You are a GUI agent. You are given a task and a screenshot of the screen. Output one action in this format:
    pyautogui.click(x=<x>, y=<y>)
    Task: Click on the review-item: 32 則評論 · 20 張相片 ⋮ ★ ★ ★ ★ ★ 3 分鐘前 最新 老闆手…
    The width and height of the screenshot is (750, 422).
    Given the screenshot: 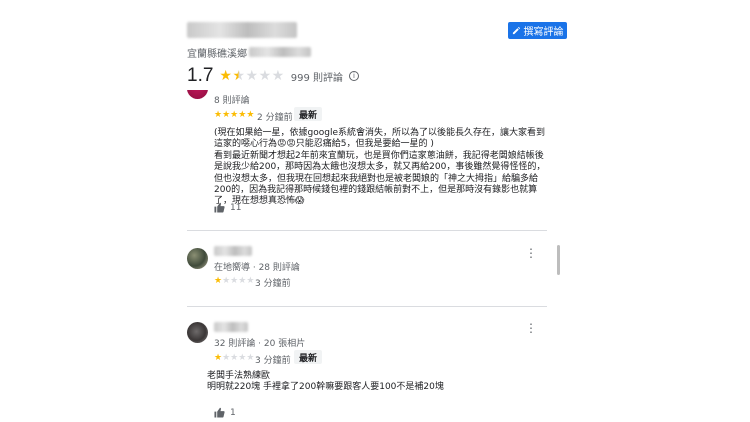 What is the action you would take?
    pyautogui.click(x=367, y=368)
    